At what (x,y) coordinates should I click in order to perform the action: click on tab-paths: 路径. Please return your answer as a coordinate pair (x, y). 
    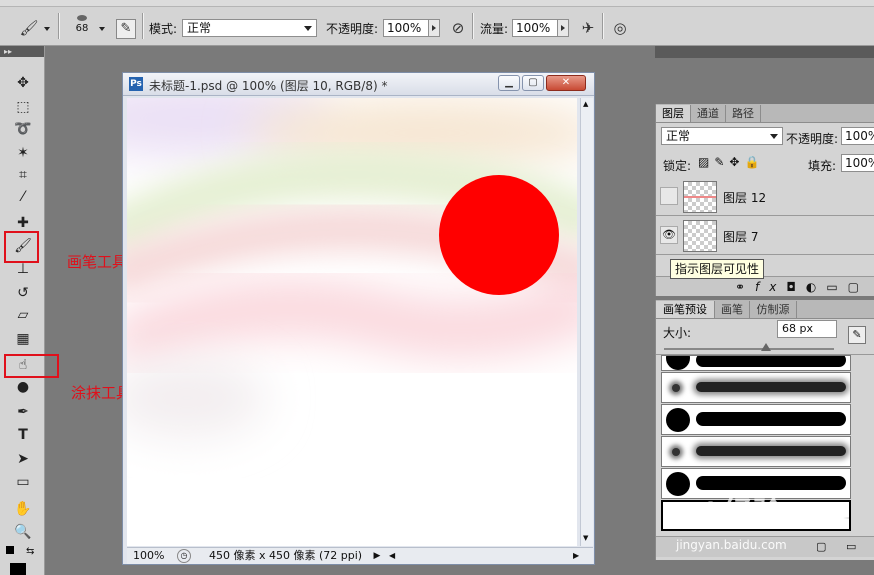
    Looking at the image, I should click on (743, 113).